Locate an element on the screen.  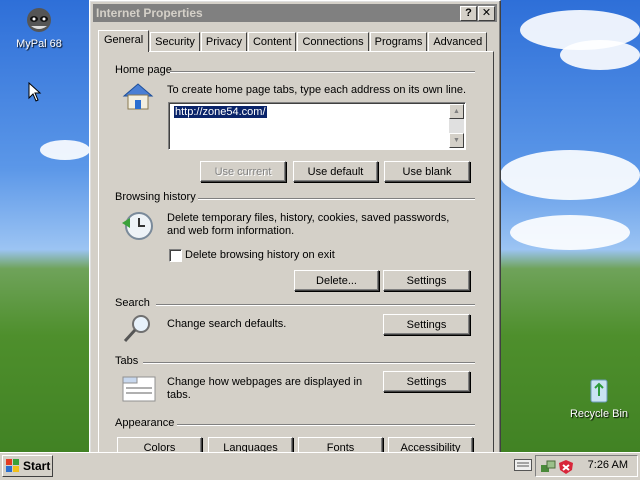
title-bar: Internet Properties ? ✕ is located at coordinates (295, 13).